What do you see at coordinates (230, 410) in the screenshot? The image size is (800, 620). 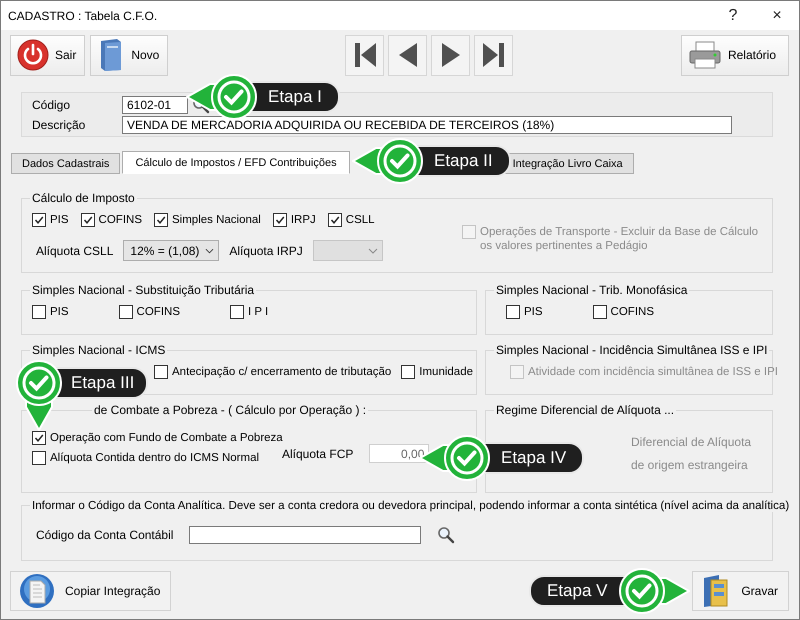 I see `group-title: de Combate a Pobreza - ( Cálculo por Operação ) :` at bounding box center [230, 410].